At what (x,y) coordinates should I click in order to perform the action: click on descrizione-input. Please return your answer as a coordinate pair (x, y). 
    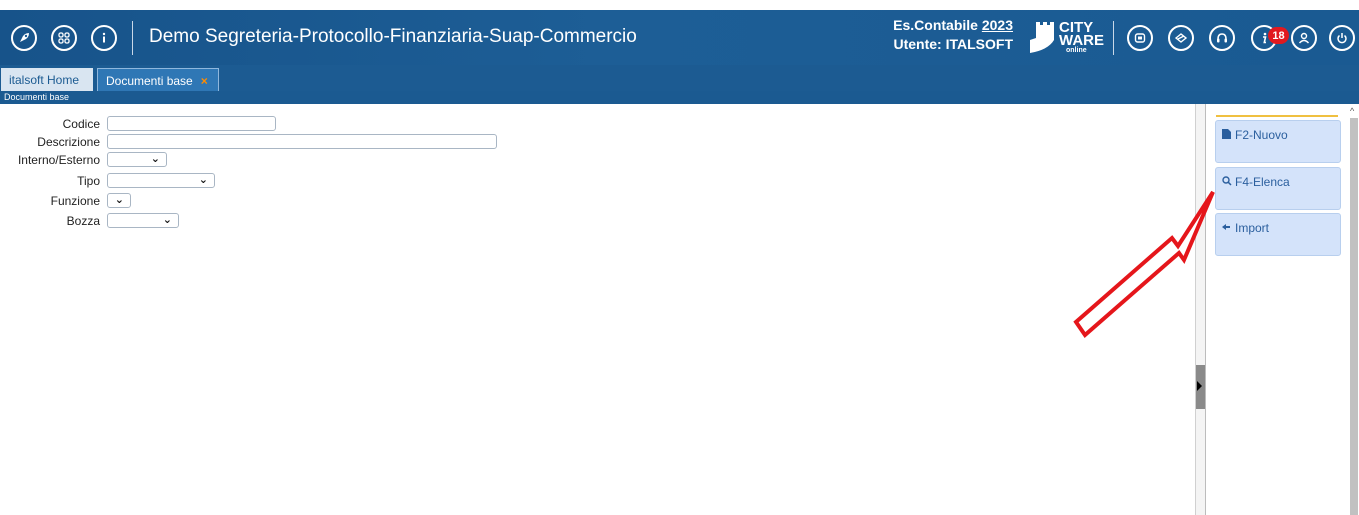
    Looking at the image, I should click on (302, 141).